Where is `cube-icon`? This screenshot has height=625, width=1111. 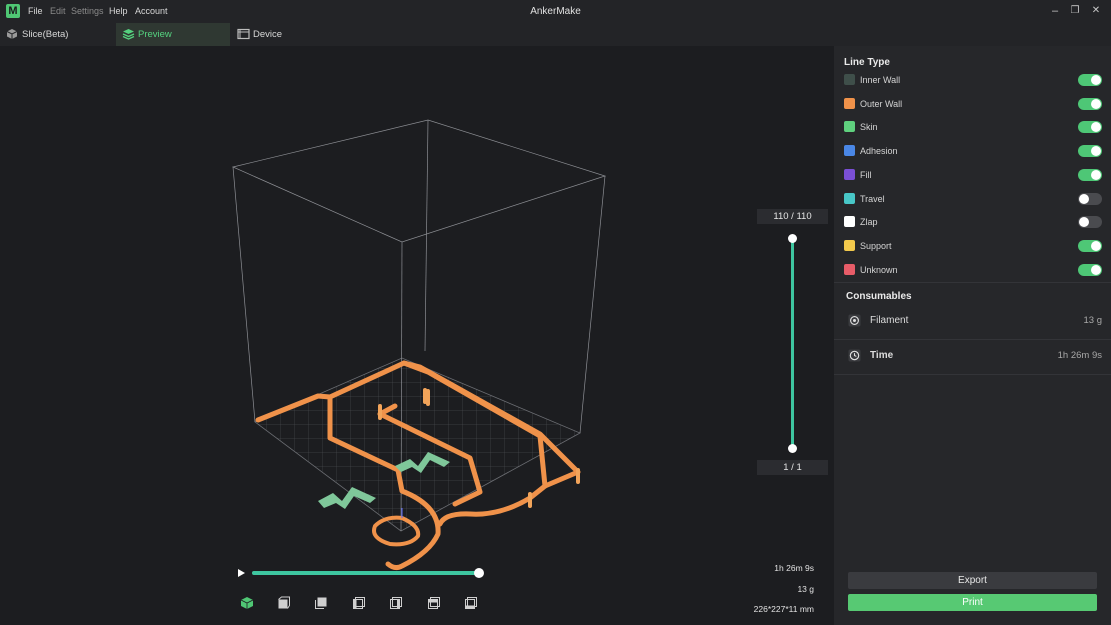
cube-icon is located at coordinates (12, 34).